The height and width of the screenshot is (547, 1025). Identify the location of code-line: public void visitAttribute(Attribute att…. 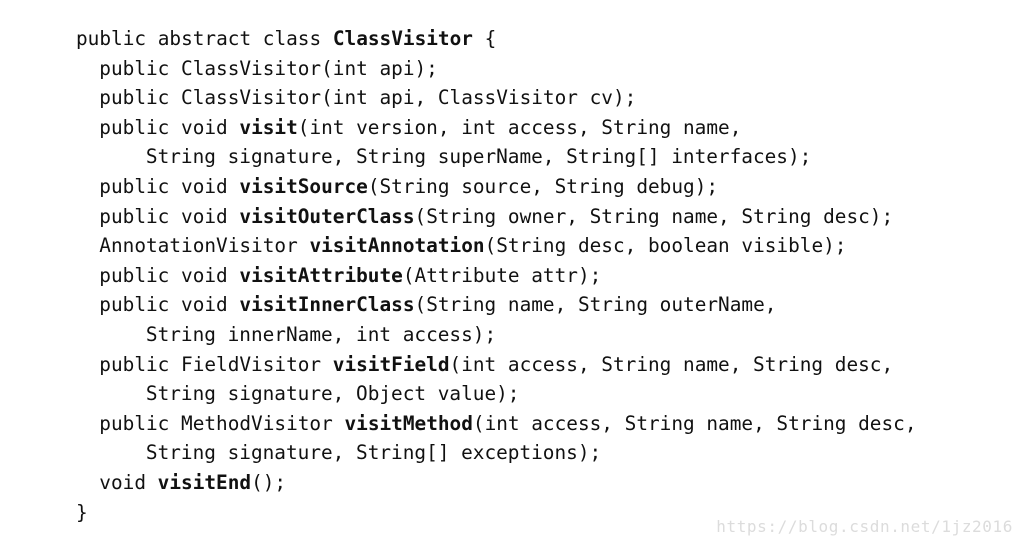
(512, 276).